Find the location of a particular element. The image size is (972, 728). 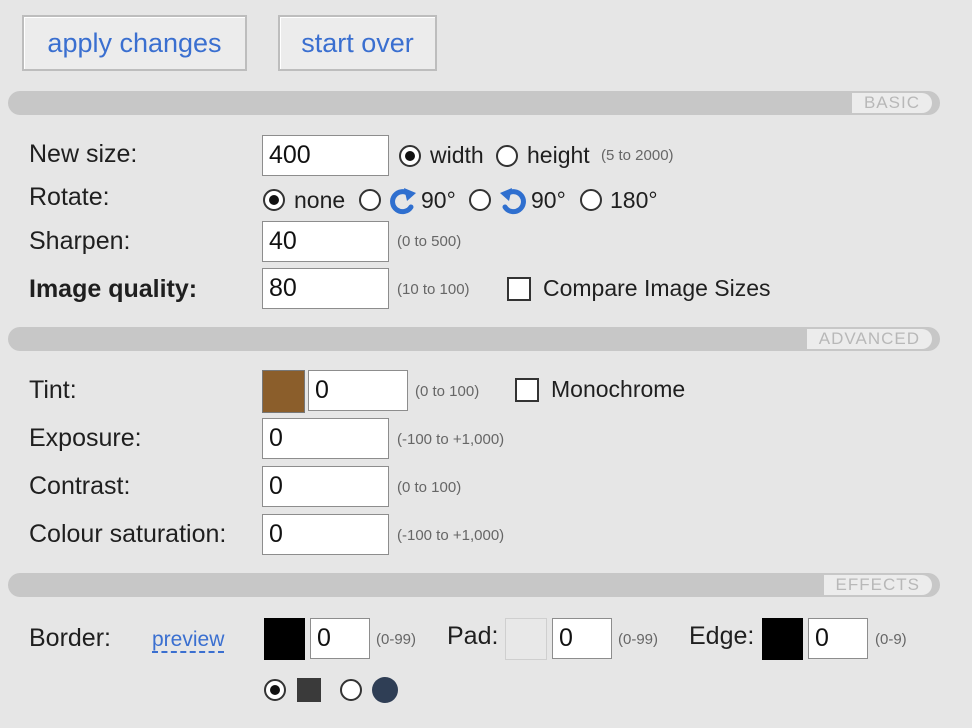

pad-hint: (0-99) is located at coordinates (638, 639).